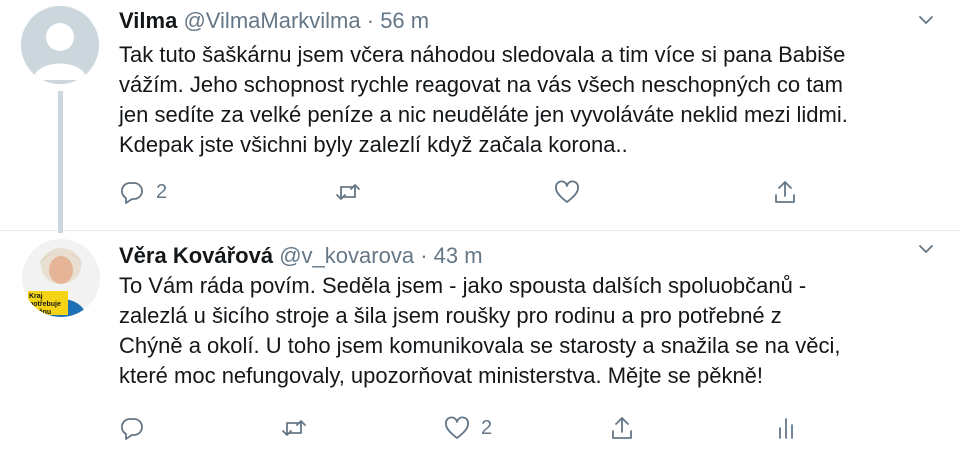 This screenshot has height=458, width=960. I want to click on avatar-badge: Kraj potřebuje změnu, so click(45, 304).